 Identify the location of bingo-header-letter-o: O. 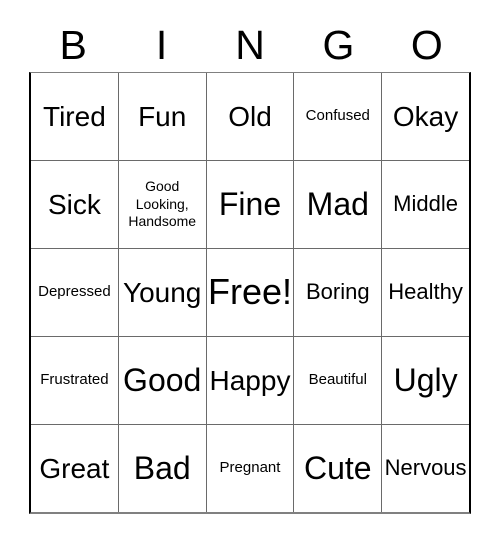
(426, 44).